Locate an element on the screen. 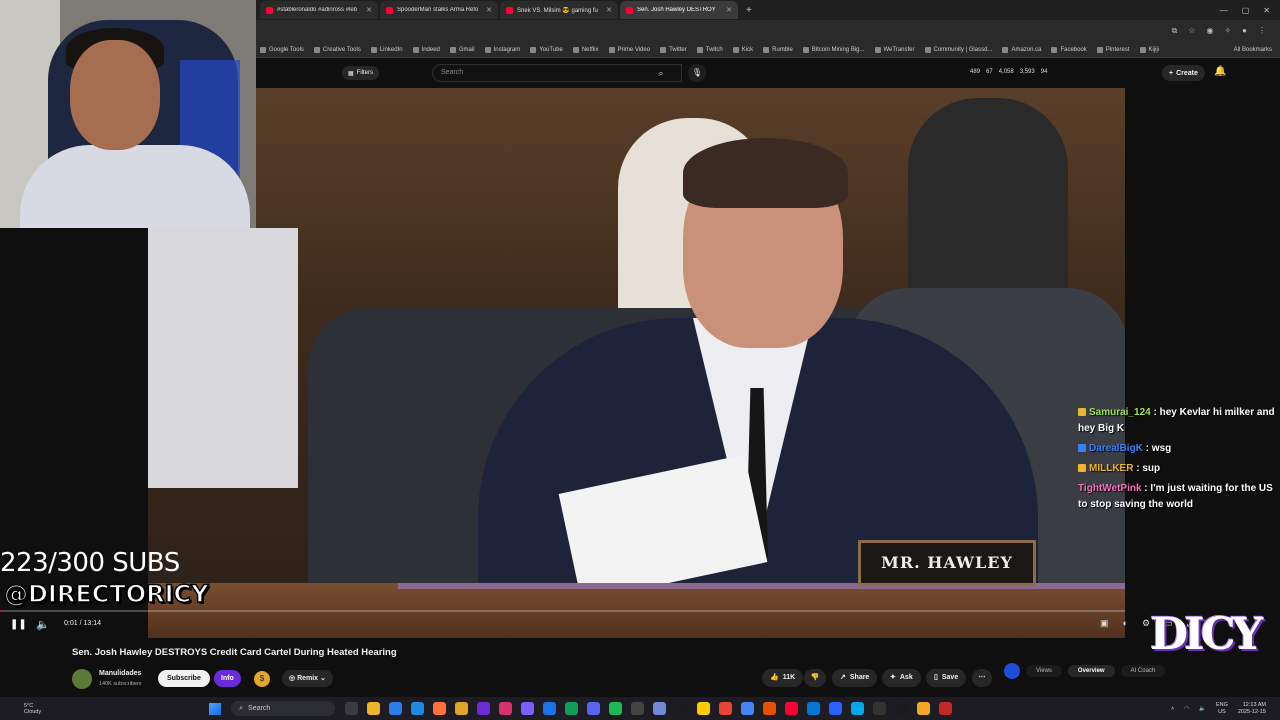  browser-tab-active: Sen. Josh Hawley DESTROY ✕ is located at coordinates (679, 10).